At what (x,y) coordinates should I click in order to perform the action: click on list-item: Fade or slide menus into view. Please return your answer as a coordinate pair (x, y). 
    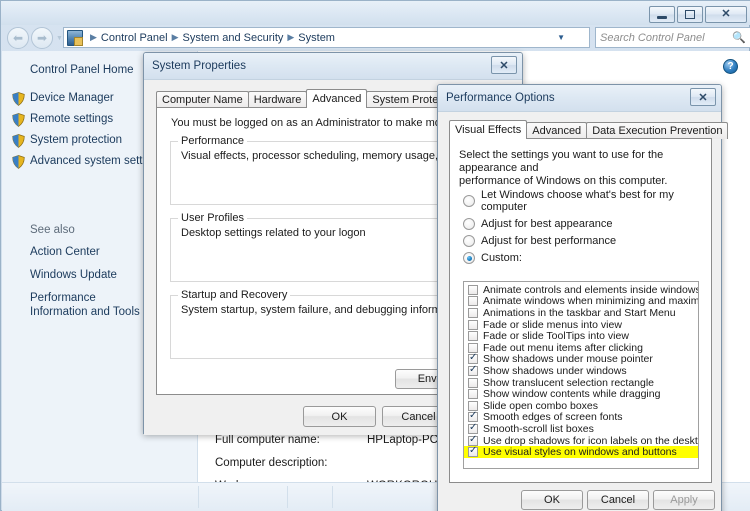
    Looking at the image, I should click on (581, 325).